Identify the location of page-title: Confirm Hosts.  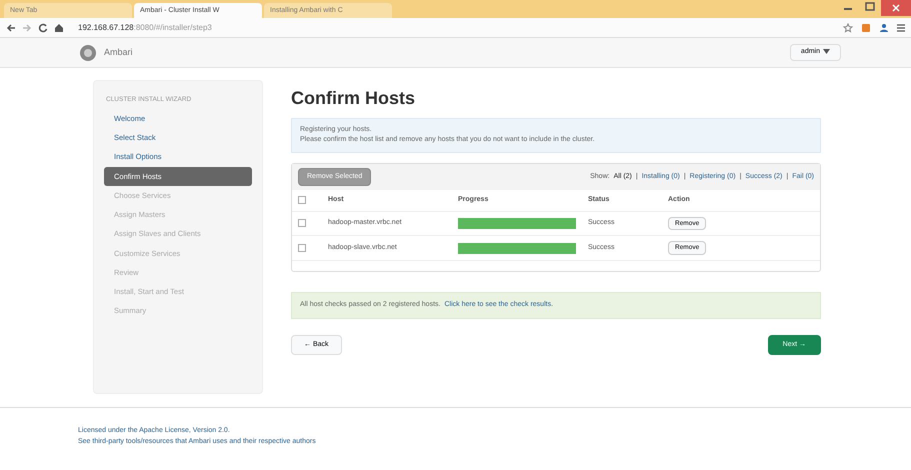
(353, 99).